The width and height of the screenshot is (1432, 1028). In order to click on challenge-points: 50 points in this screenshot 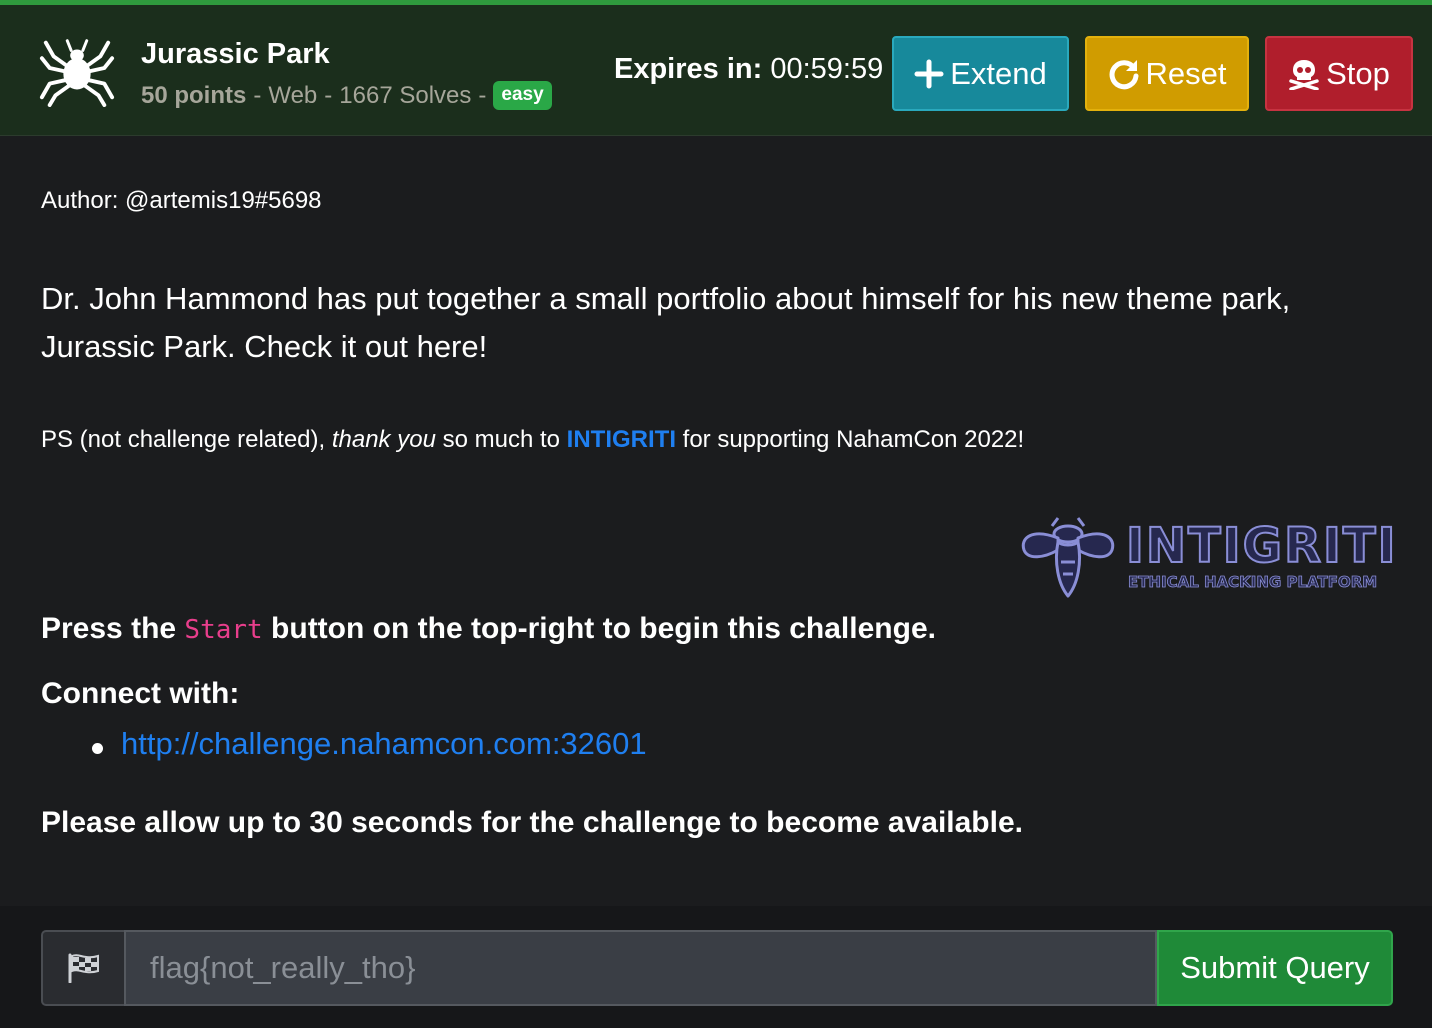, I will do `click(194, 95)`.